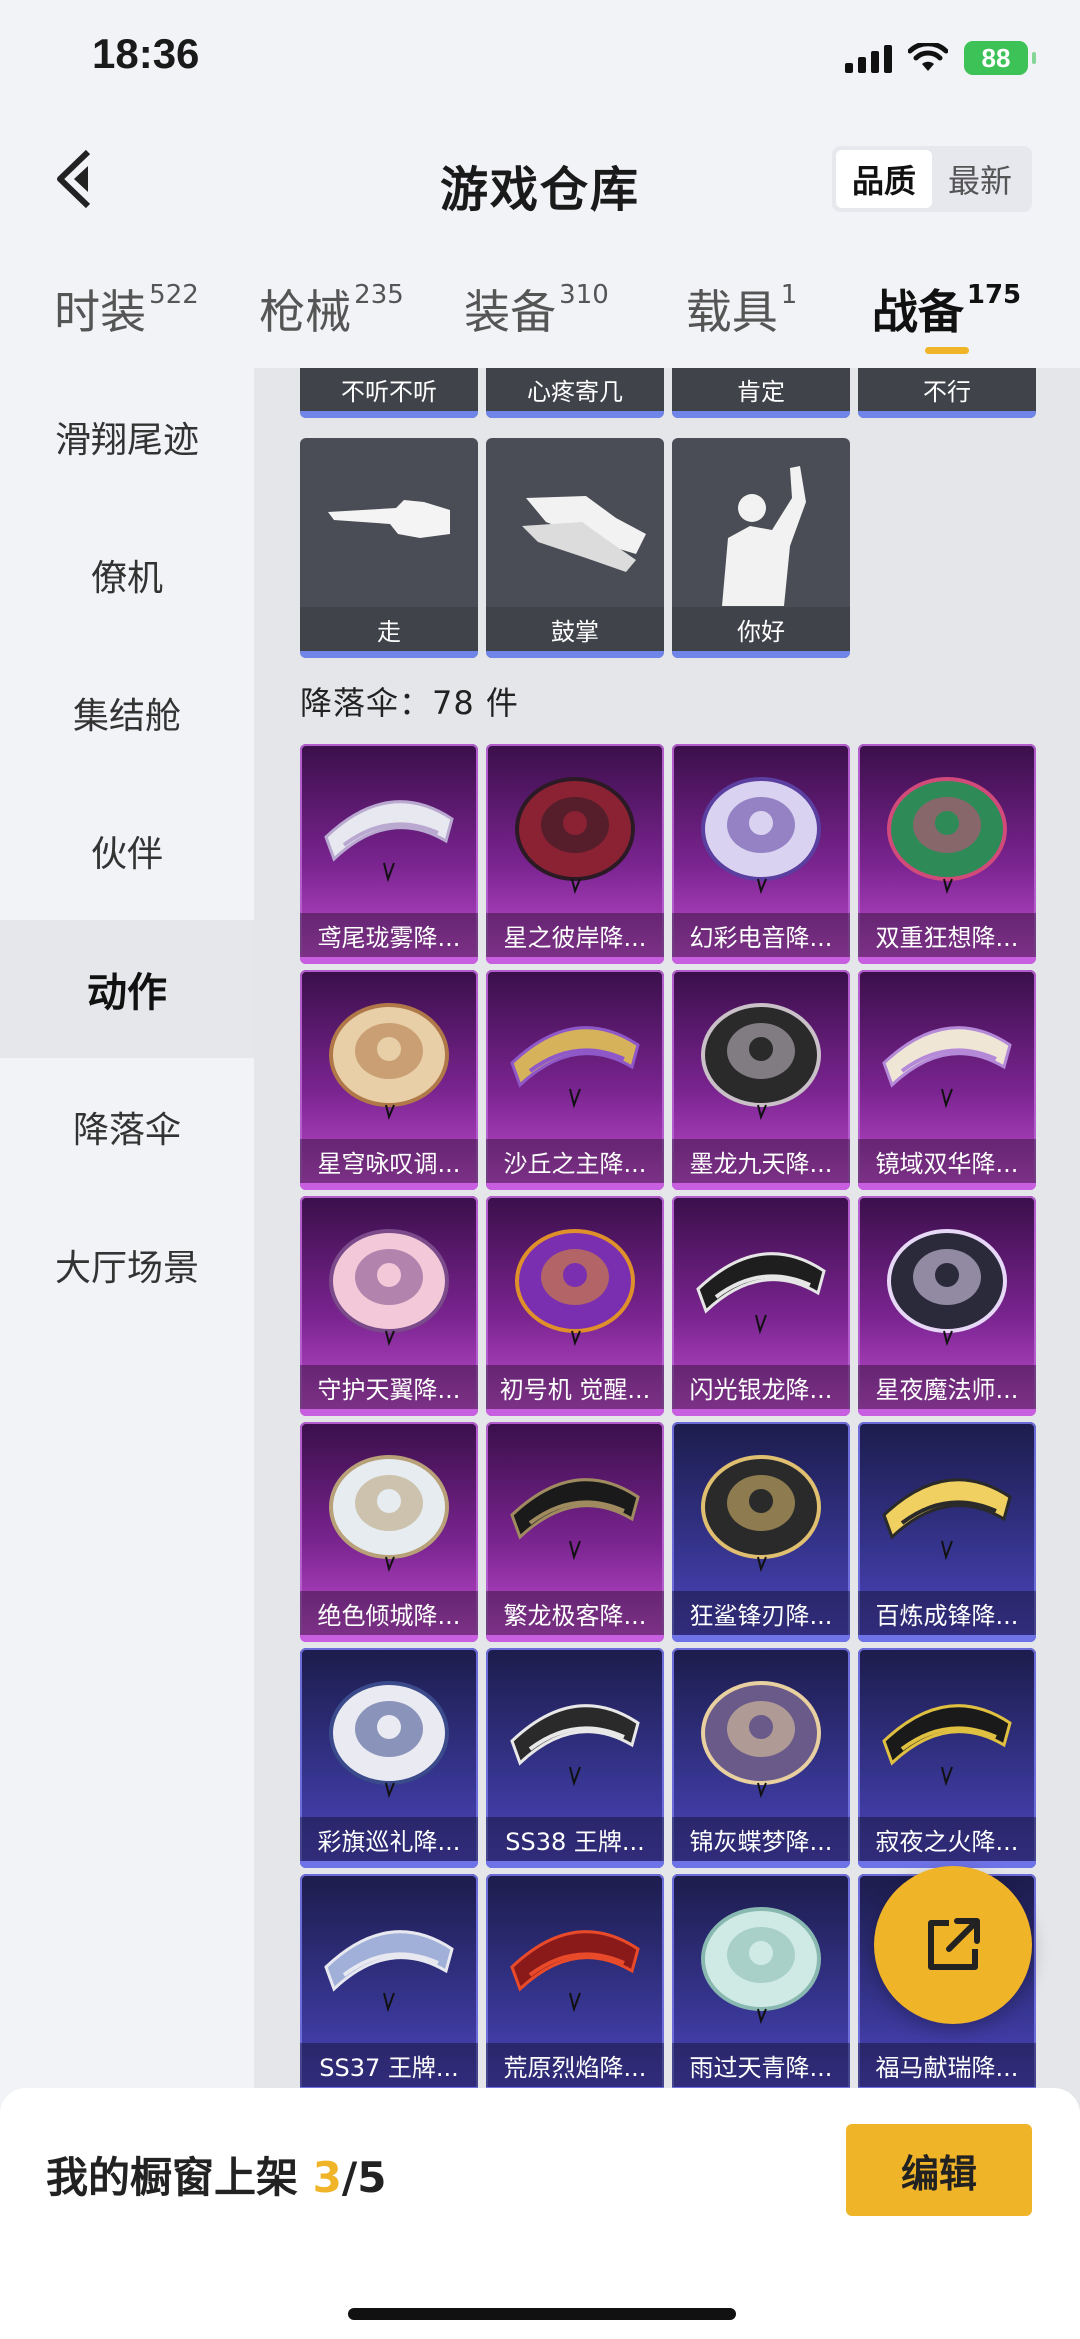 Image resolution: width=1080 pixels, height=2339 pixels. I want to click on sidebar-item-wingman: 僚机, so click(127, 575).